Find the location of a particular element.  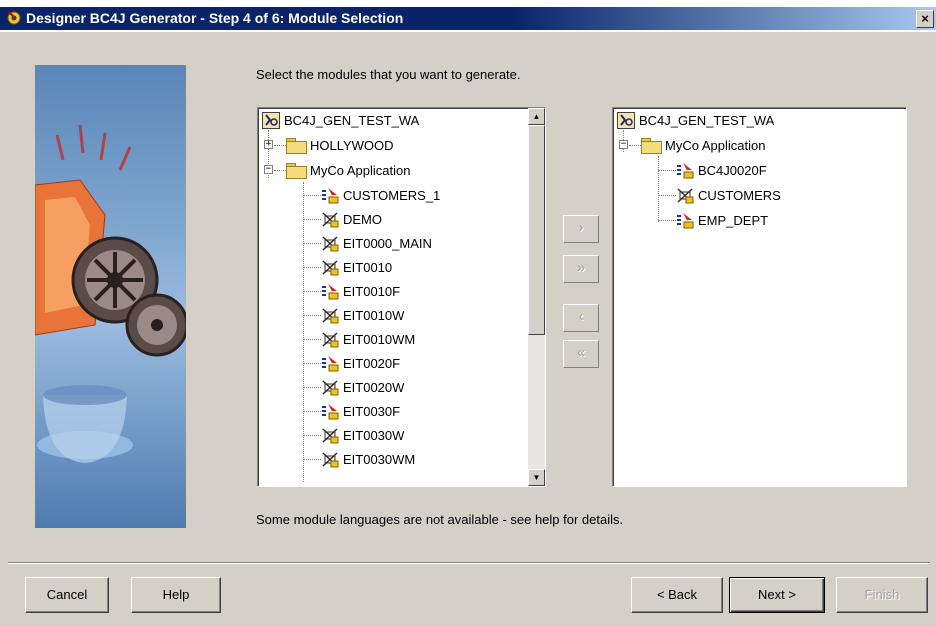

remove-selected-button: ‹ is located at coordinates (581, 318).